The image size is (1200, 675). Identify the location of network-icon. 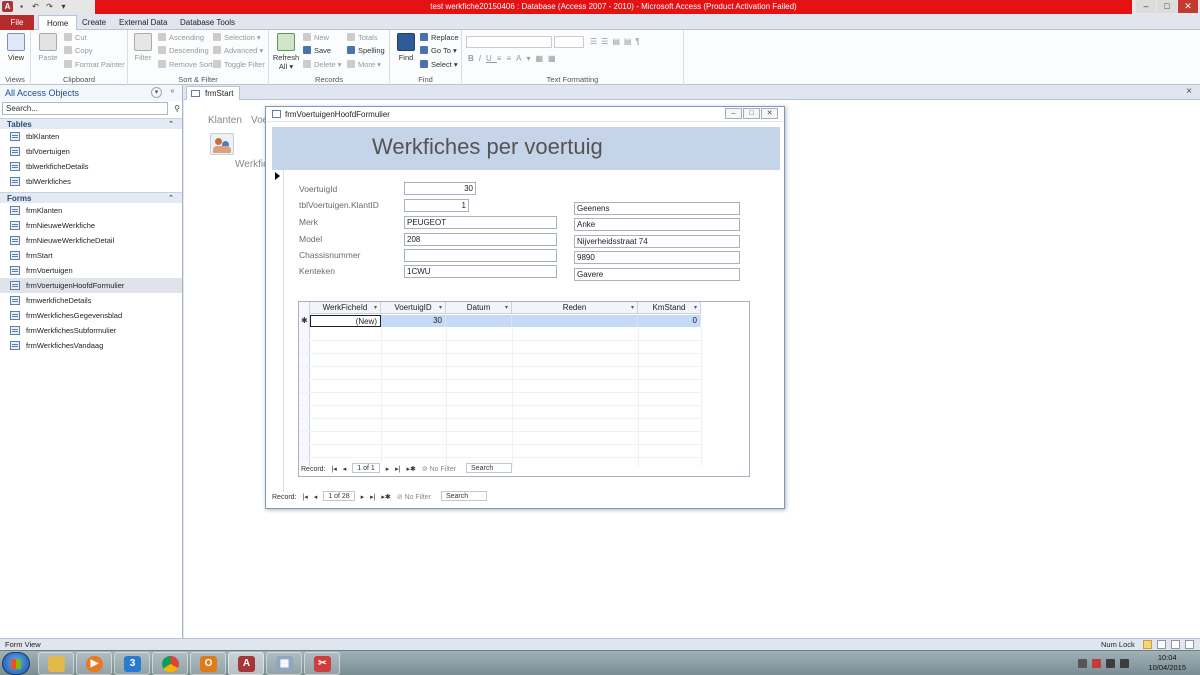
(1110, 663).